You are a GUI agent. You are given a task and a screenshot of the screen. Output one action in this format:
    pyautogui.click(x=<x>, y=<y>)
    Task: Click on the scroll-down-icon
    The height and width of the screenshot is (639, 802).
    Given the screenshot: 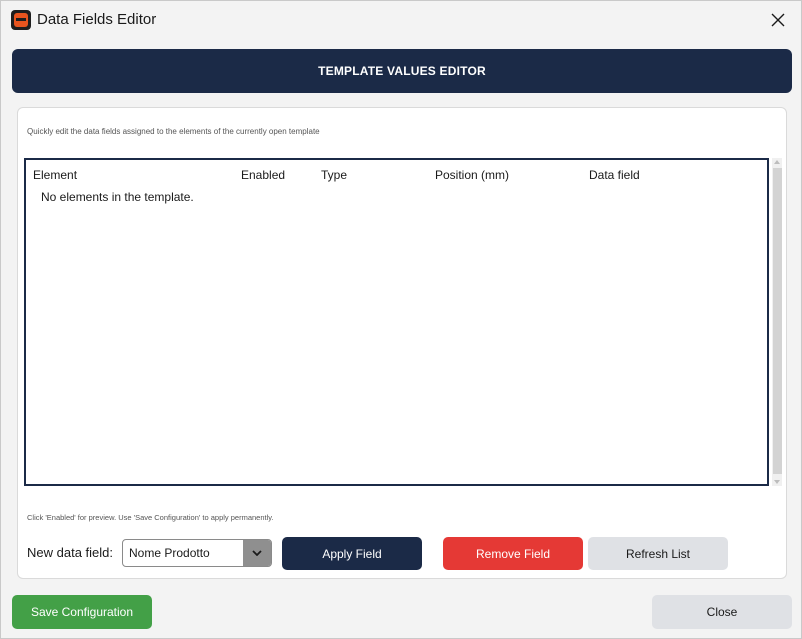 What is the action you would take?
    pyautogui.click(x=777, y=482)
    